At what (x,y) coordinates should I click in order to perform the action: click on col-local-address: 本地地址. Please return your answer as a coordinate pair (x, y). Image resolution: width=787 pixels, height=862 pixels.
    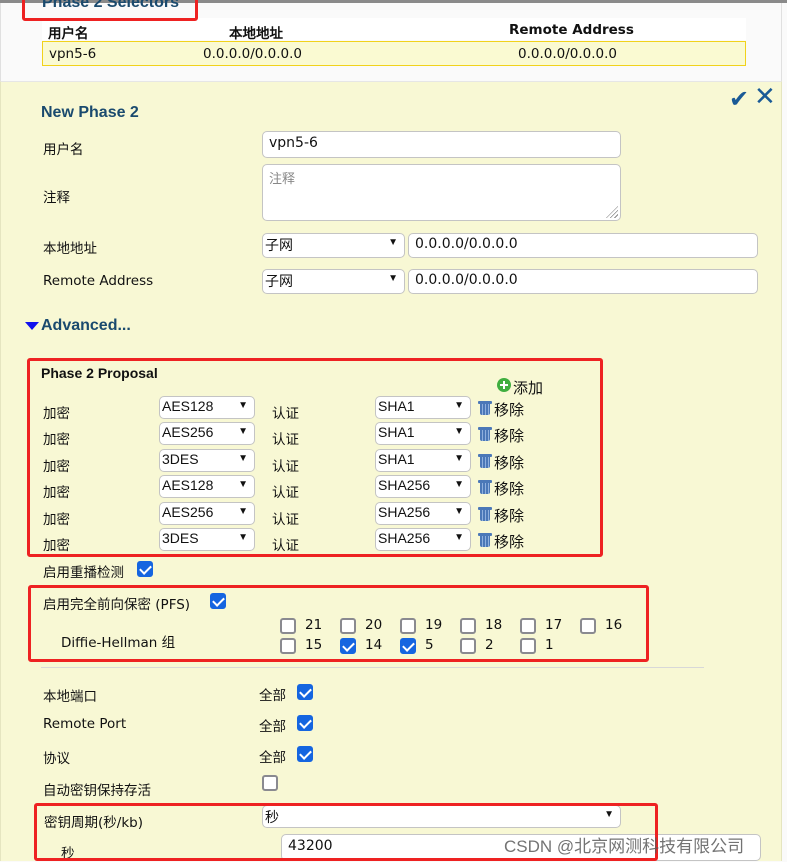
    Looking at the image, I should click on (256, 34).